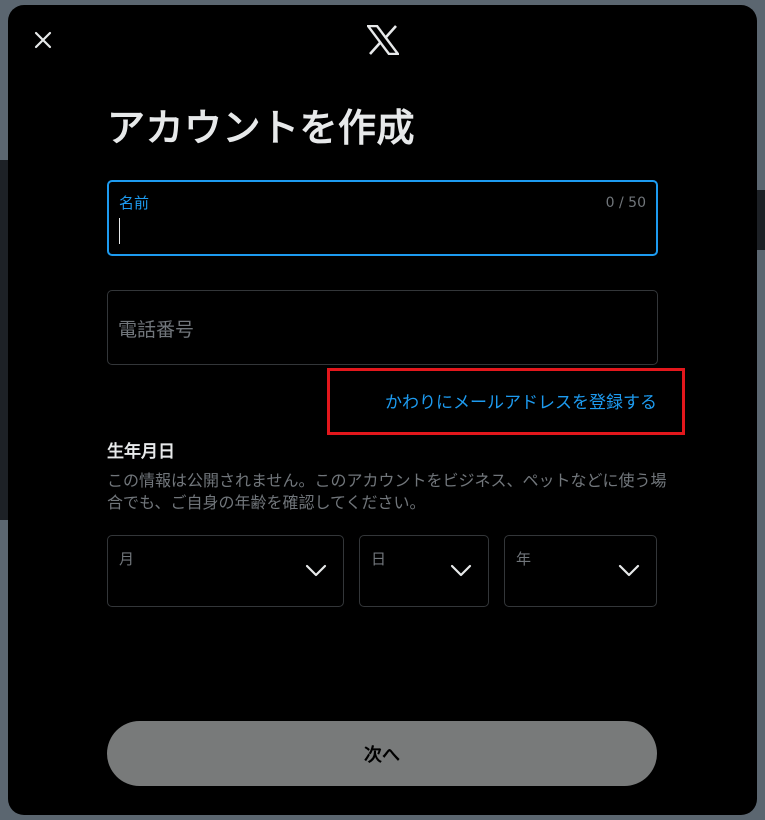  I want to click on year-select: 年, so click(580, 571).